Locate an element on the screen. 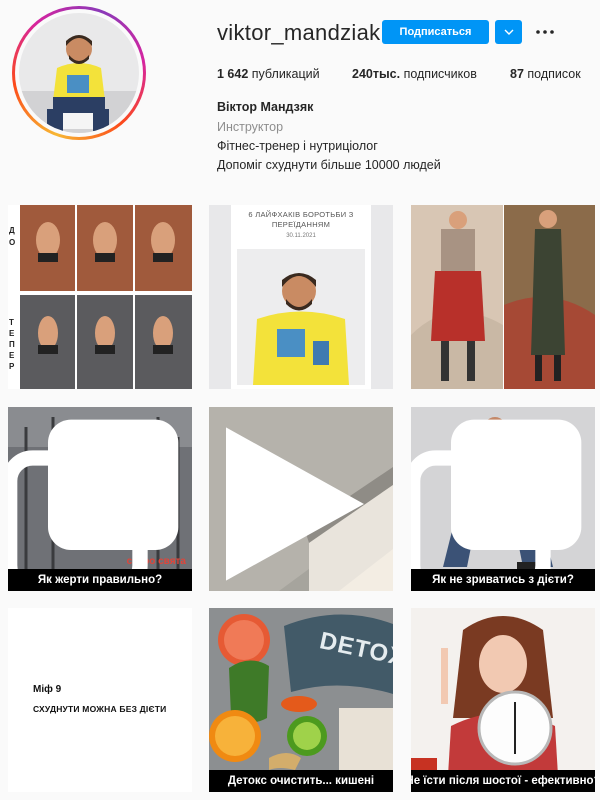 The height and width of the screenshot is (800, 600). more-options-icon is located at coordinates (545, 32).